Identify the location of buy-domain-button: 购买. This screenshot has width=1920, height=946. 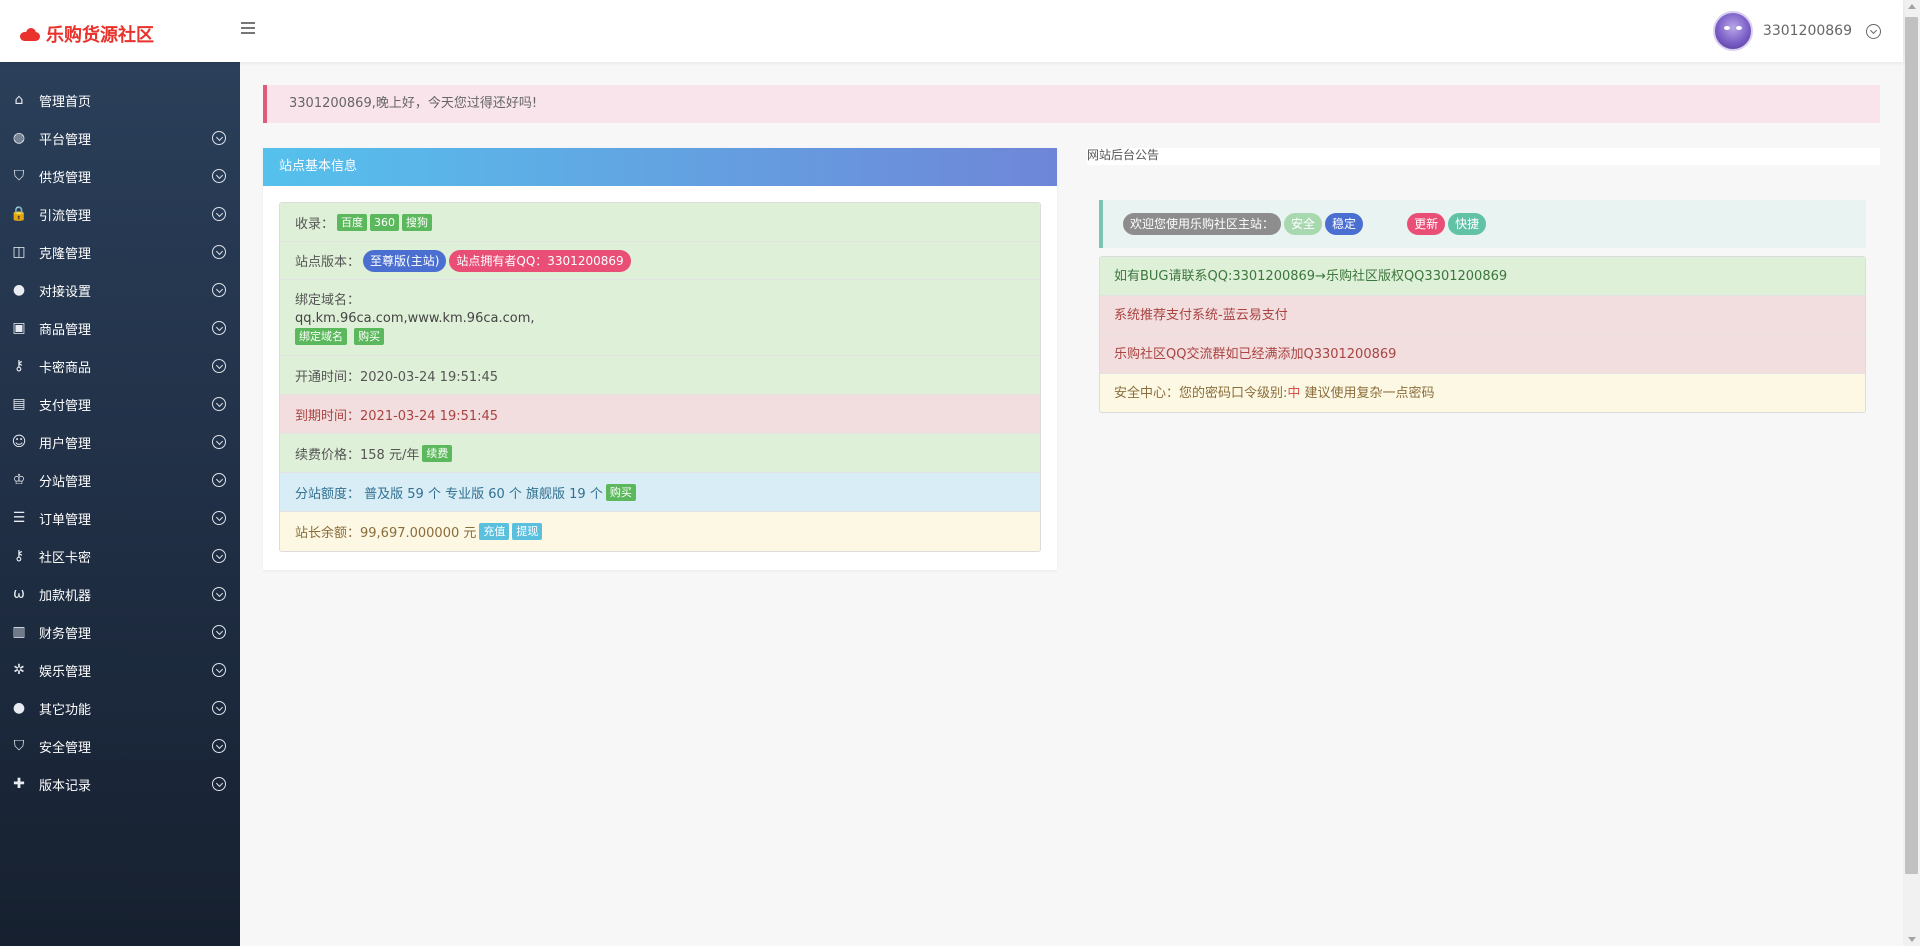
(369, 336).